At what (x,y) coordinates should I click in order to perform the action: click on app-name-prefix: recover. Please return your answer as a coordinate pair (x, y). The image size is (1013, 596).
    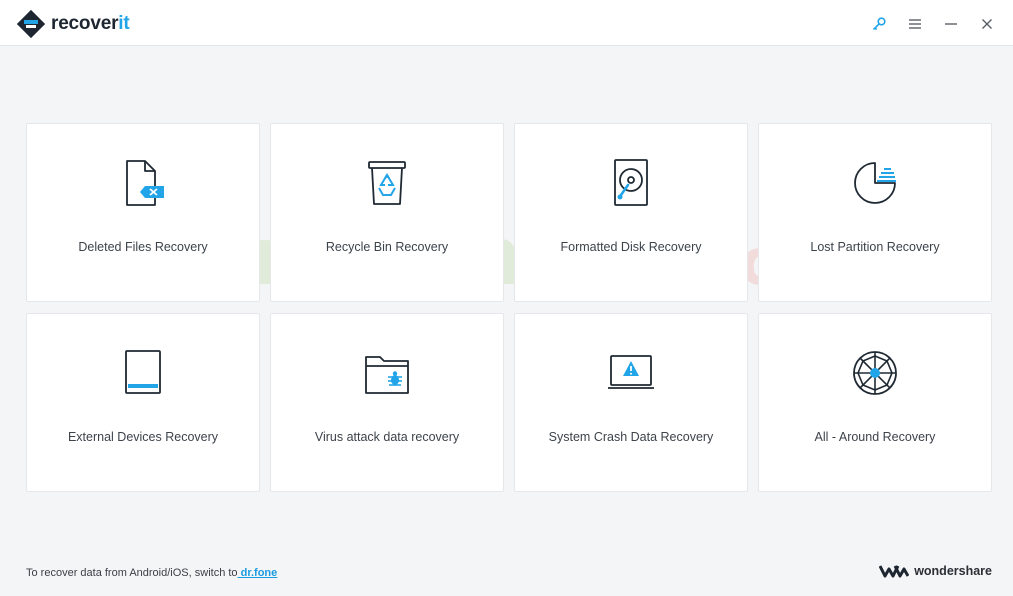
    Looking at the image, I should click on (85, 23).